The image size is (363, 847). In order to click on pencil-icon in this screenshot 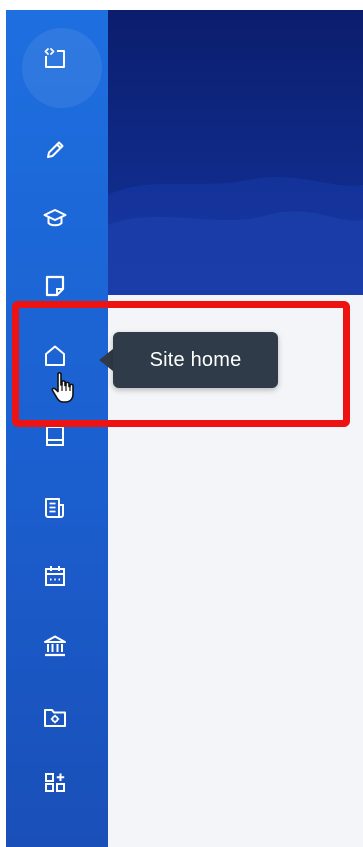, I will do `click(55, 149)`.